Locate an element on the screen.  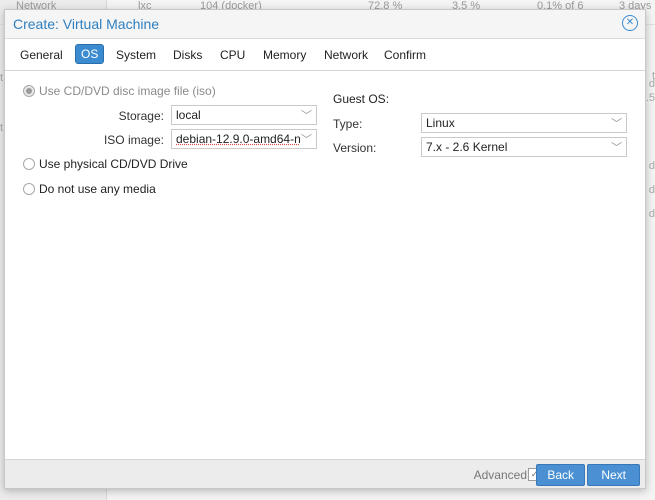
radio-physical-drive: Use physical CD/DVD Drive is located at coordinates (105, 164).